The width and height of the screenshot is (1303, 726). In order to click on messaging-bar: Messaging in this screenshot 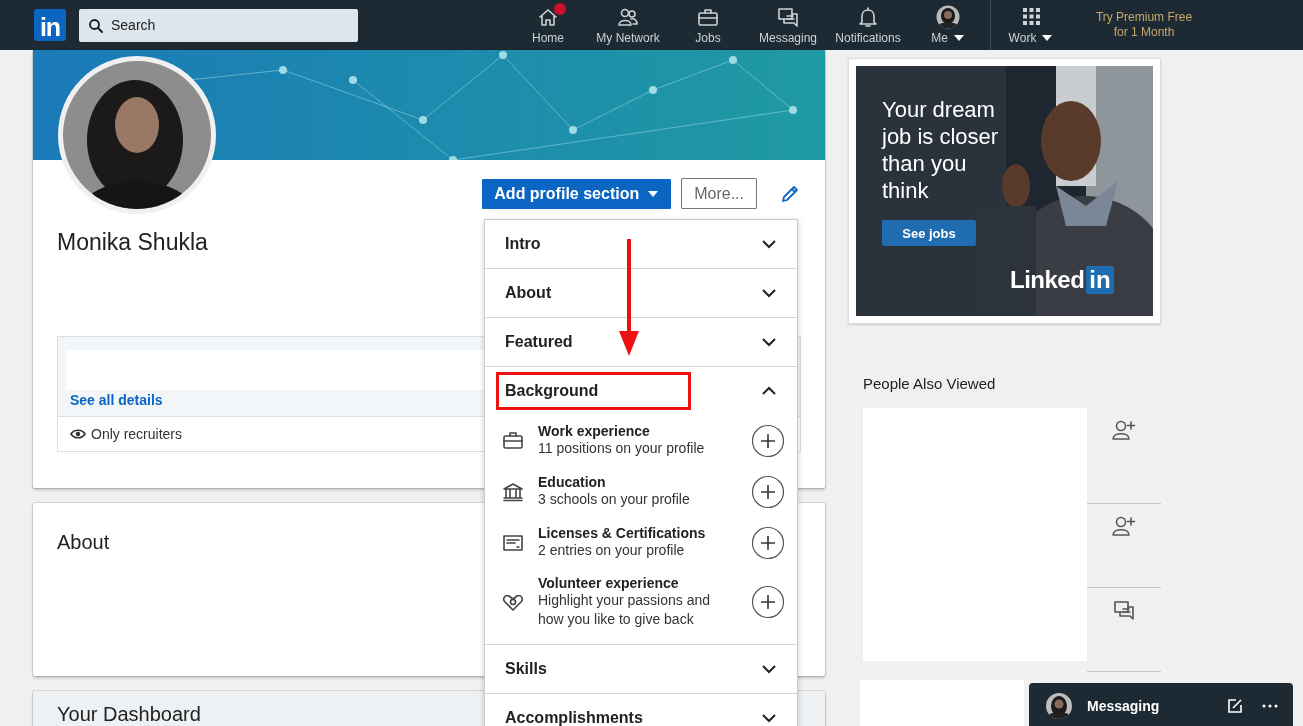, I will do `click(1161, 704)`.